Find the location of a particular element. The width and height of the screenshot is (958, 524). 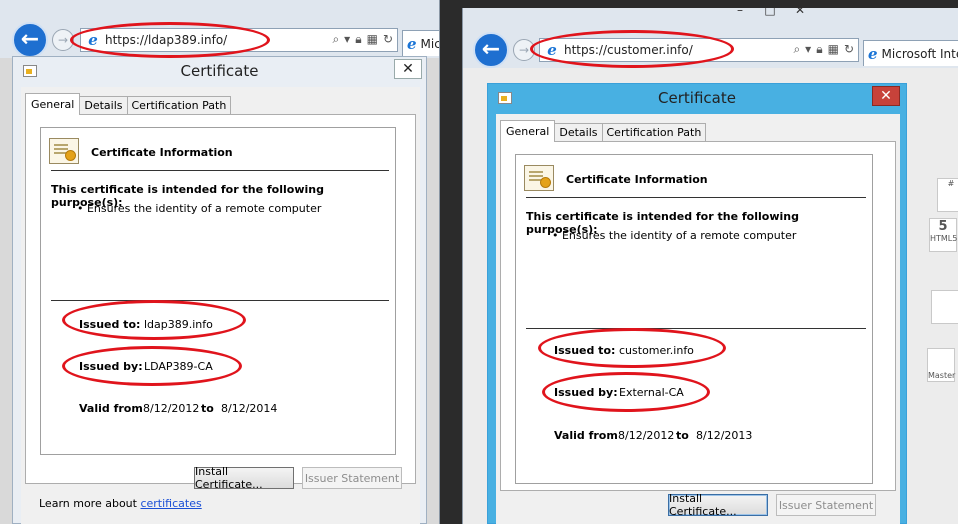

close-window-icon: ✕ is located at coordinates (800, 13).